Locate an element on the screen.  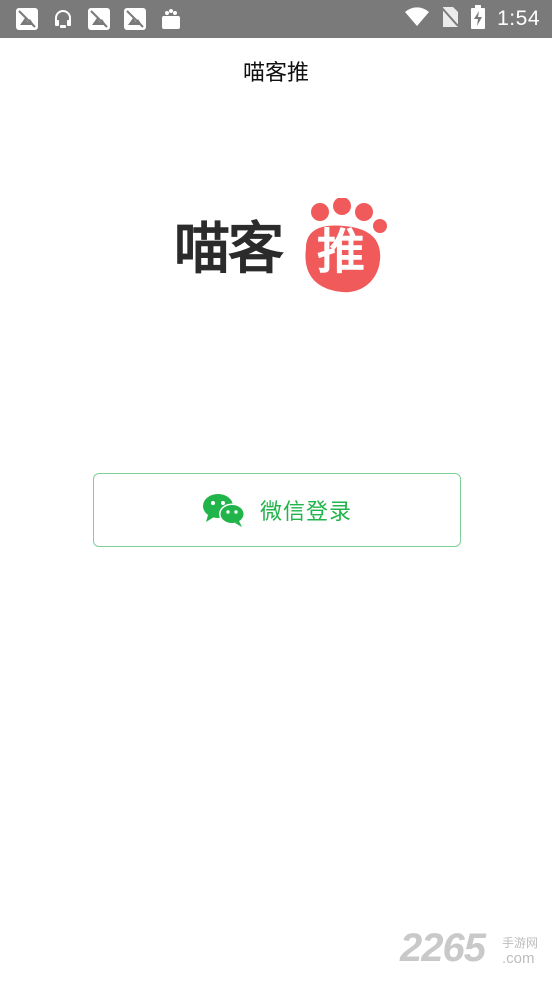
notification-icons is located at coordinates (99, 19).